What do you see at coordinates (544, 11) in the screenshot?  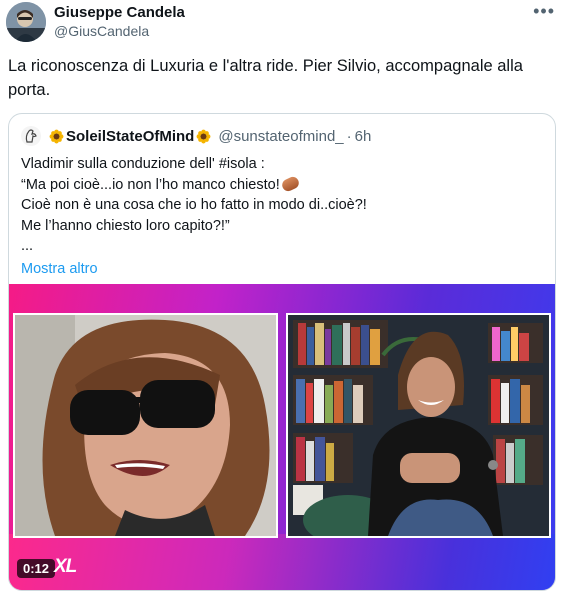 I see `more-horizontal-icon: •••` at bounding box center [544, 11].